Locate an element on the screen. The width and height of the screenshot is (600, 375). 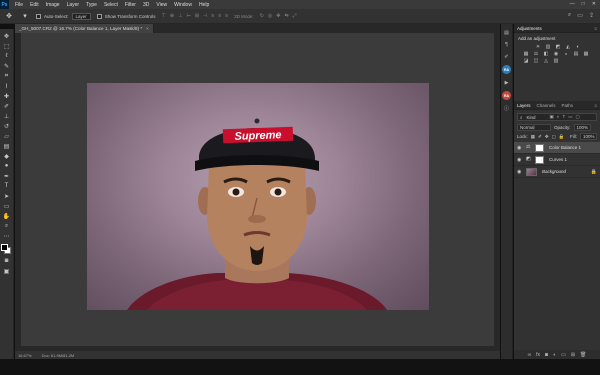
auto-select-checkbox is located at coordinates (38, 16).